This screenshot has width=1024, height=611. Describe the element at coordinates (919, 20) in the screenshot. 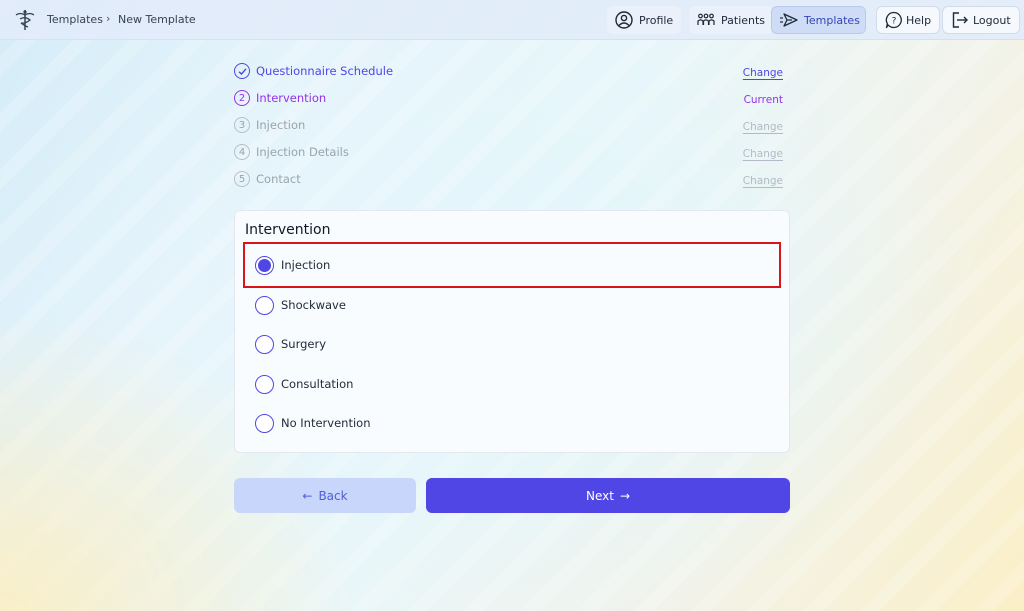

I see `nav-help-label: Help` at that location.